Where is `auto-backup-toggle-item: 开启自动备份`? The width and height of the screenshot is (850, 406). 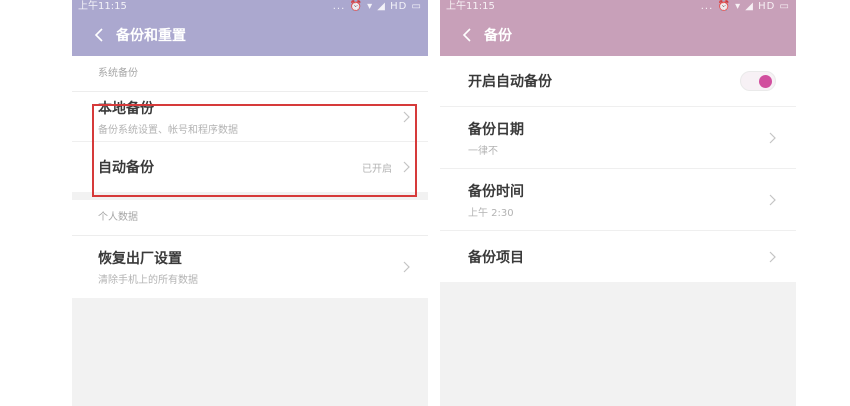
auto-backup-toggle-item: 开启自动备份 is located at coordinates (618, 81).